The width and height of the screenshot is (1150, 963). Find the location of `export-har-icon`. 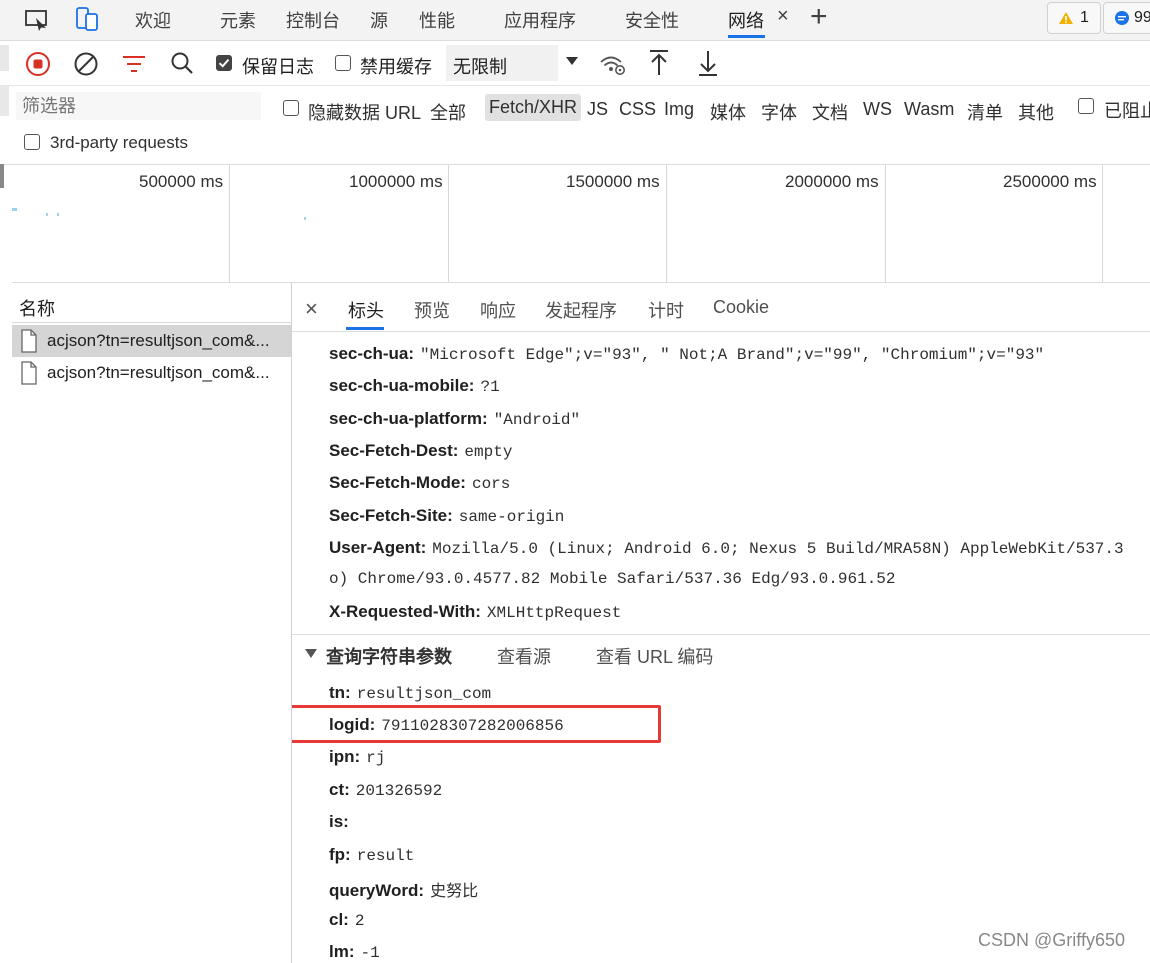

export-har-icon is located at coordinates (708, 63).